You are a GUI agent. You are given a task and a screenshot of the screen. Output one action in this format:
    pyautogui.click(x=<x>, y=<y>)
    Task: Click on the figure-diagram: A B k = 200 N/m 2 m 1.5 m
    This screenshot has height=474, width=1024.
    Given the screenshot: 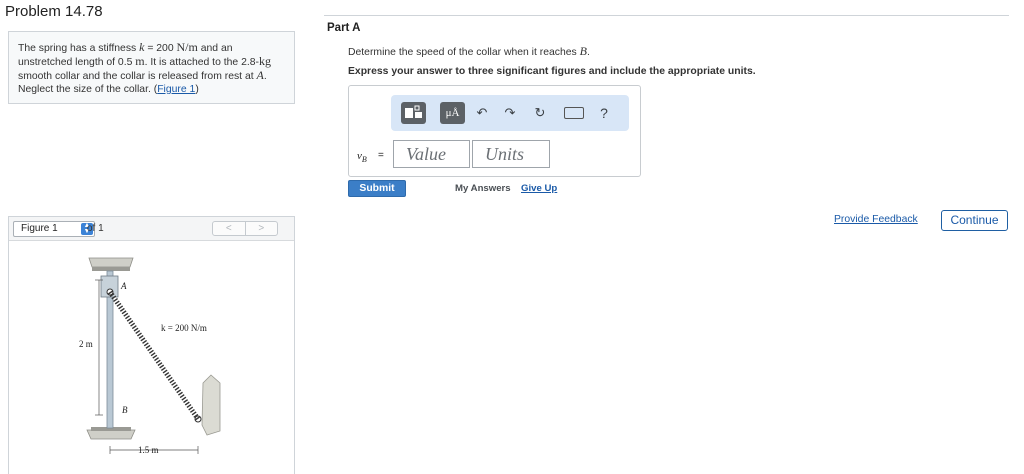 What is the action you would take?
    pyautogui.click(x=150, y=356)
    